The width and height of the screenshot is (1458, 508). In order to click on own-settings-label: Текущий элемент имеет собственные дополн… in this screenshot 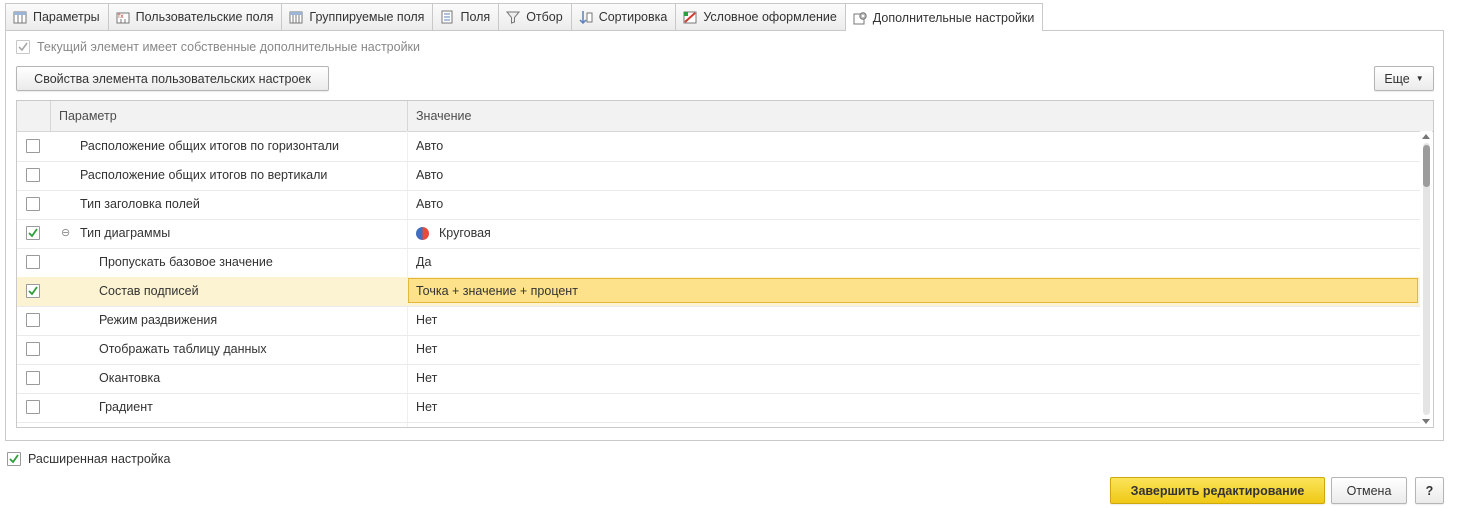, I will do `click(229, 47)`.